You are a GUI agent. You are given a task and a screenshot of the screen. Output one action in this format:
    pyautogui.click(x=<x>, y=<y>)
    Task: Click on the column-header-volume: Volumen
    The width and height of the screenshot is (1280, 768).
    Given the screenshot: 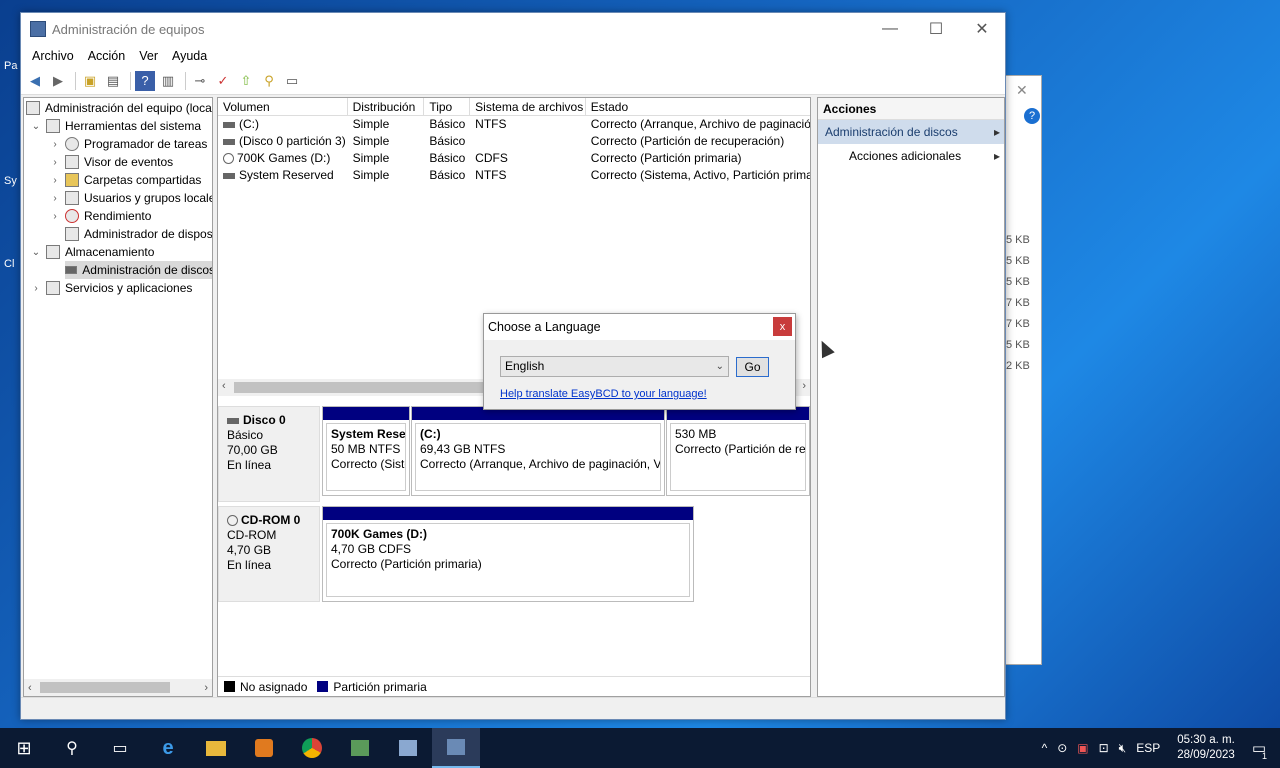 What is the action you would take?
    pyautogui.click(x=283, y=106)
    